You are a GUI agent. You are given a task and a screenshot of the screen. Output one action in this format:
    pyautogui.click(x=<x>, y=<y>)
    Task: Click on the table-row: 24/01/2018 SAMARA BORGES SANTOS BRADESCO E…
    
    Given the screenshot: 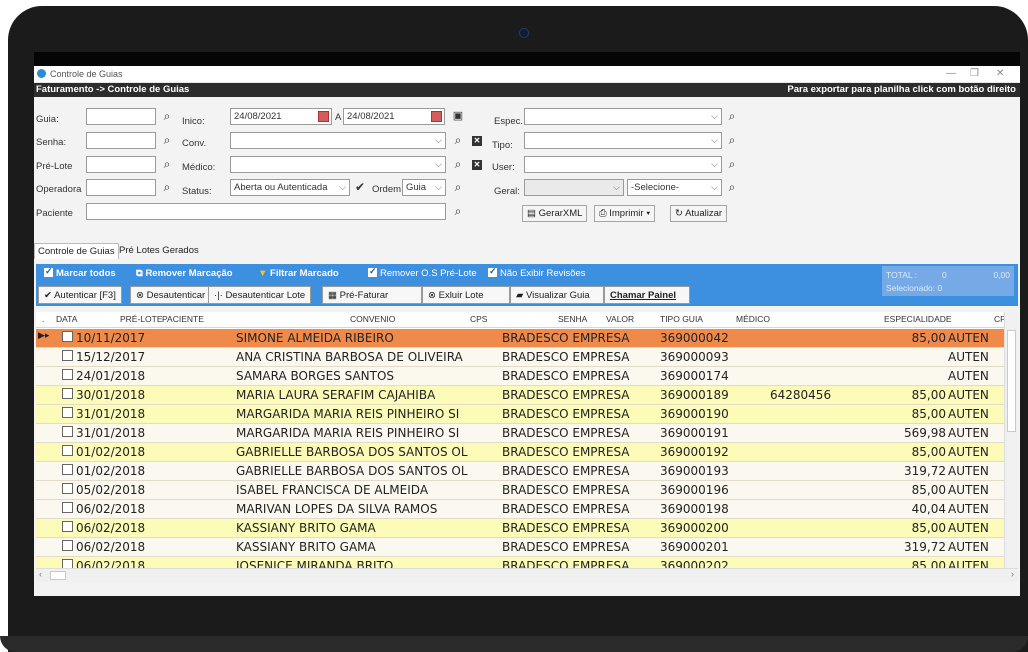 What is the action you would take?
    pyautogui.click(x=520, y=376)
    